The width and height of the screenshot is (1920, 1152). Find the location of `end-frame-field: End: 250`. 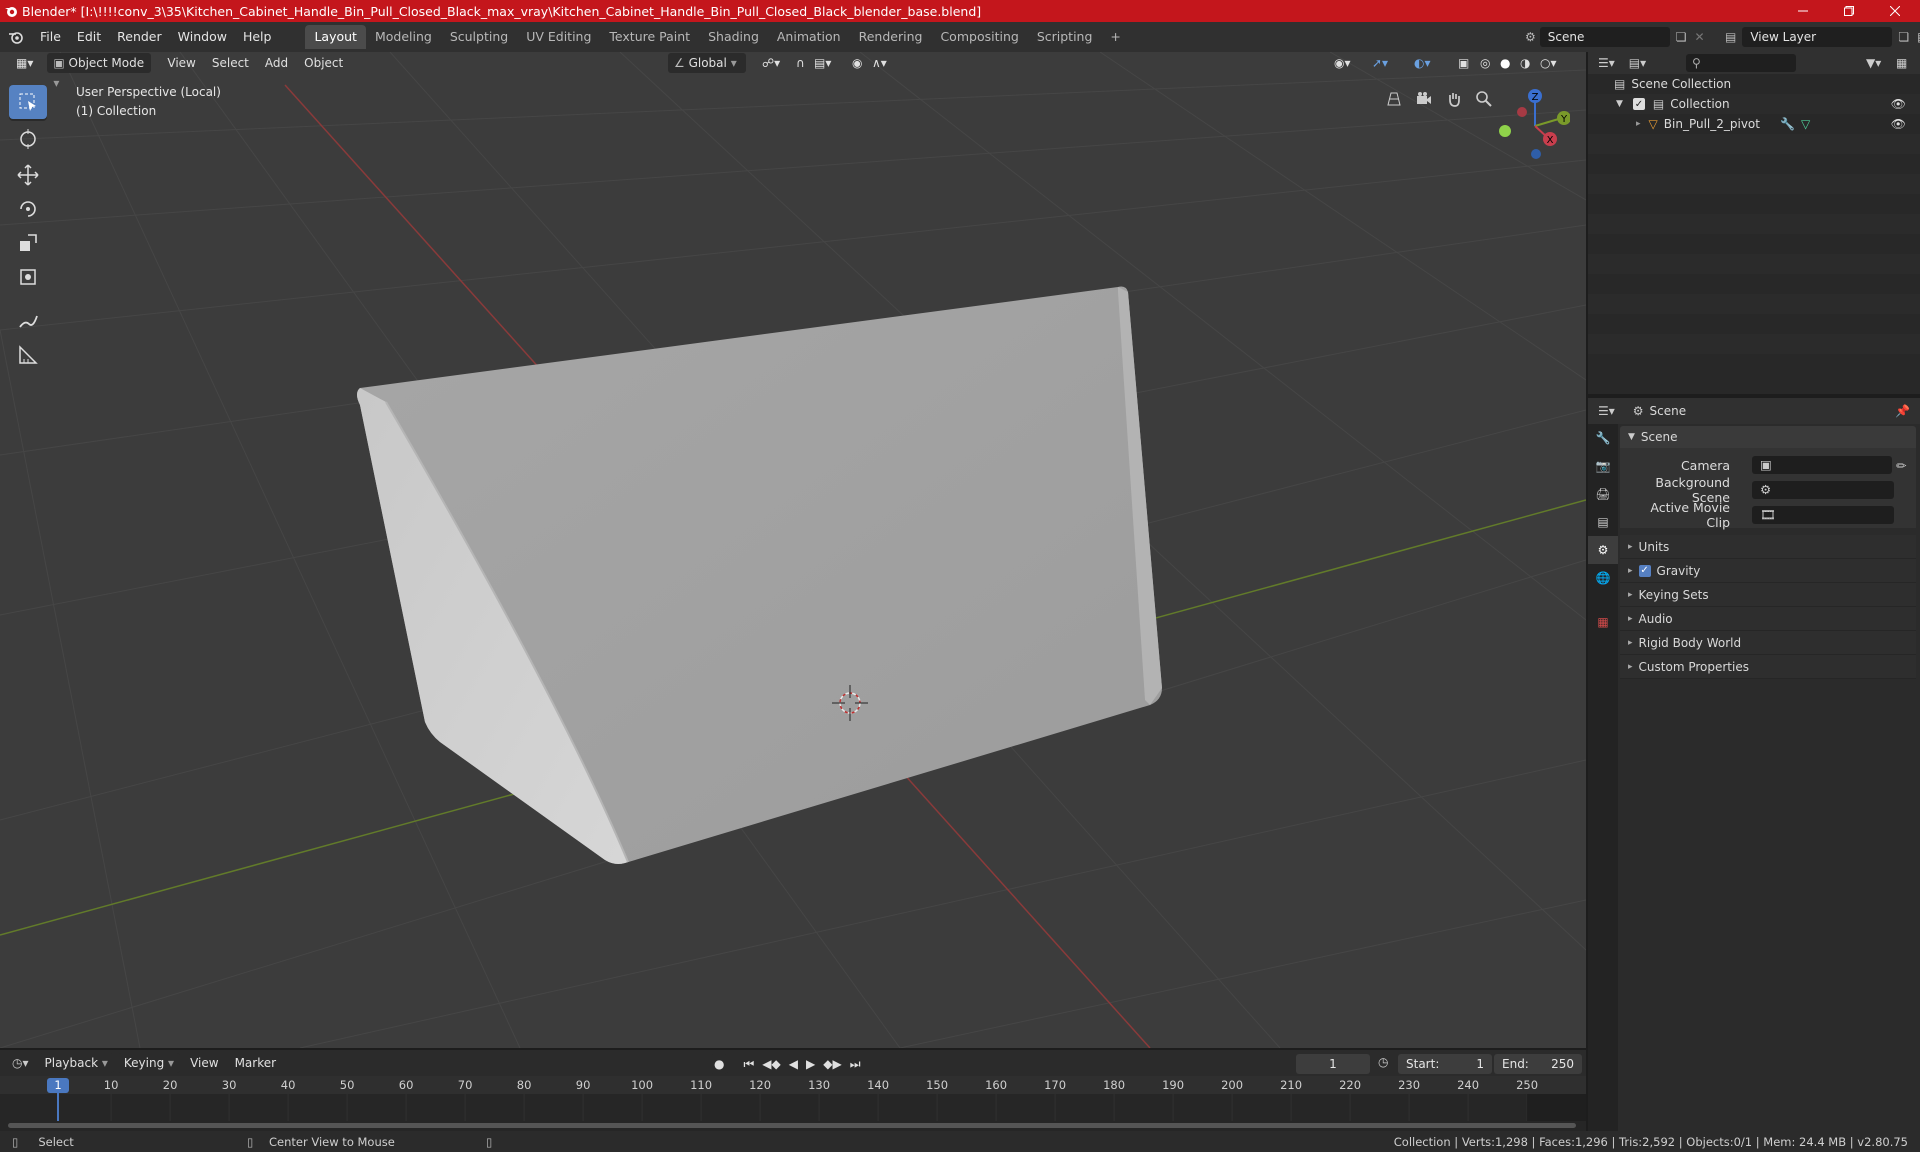

end-frame-field: End: 250 is located at coordinates (1538, 1064).